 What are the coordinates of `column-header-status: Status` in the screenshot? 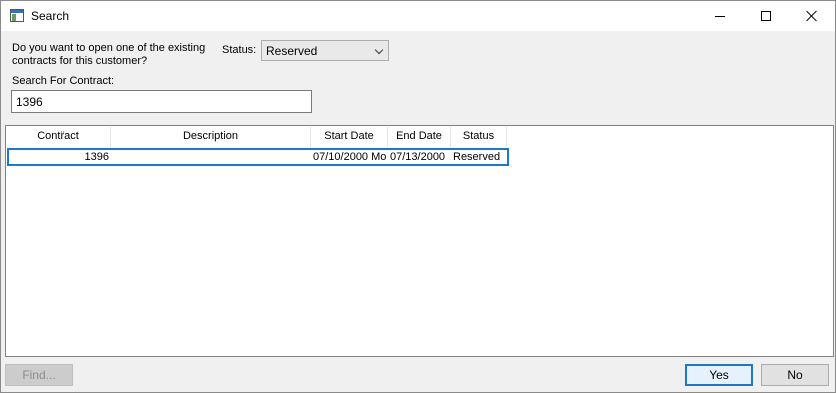 It's located at (479, 137).